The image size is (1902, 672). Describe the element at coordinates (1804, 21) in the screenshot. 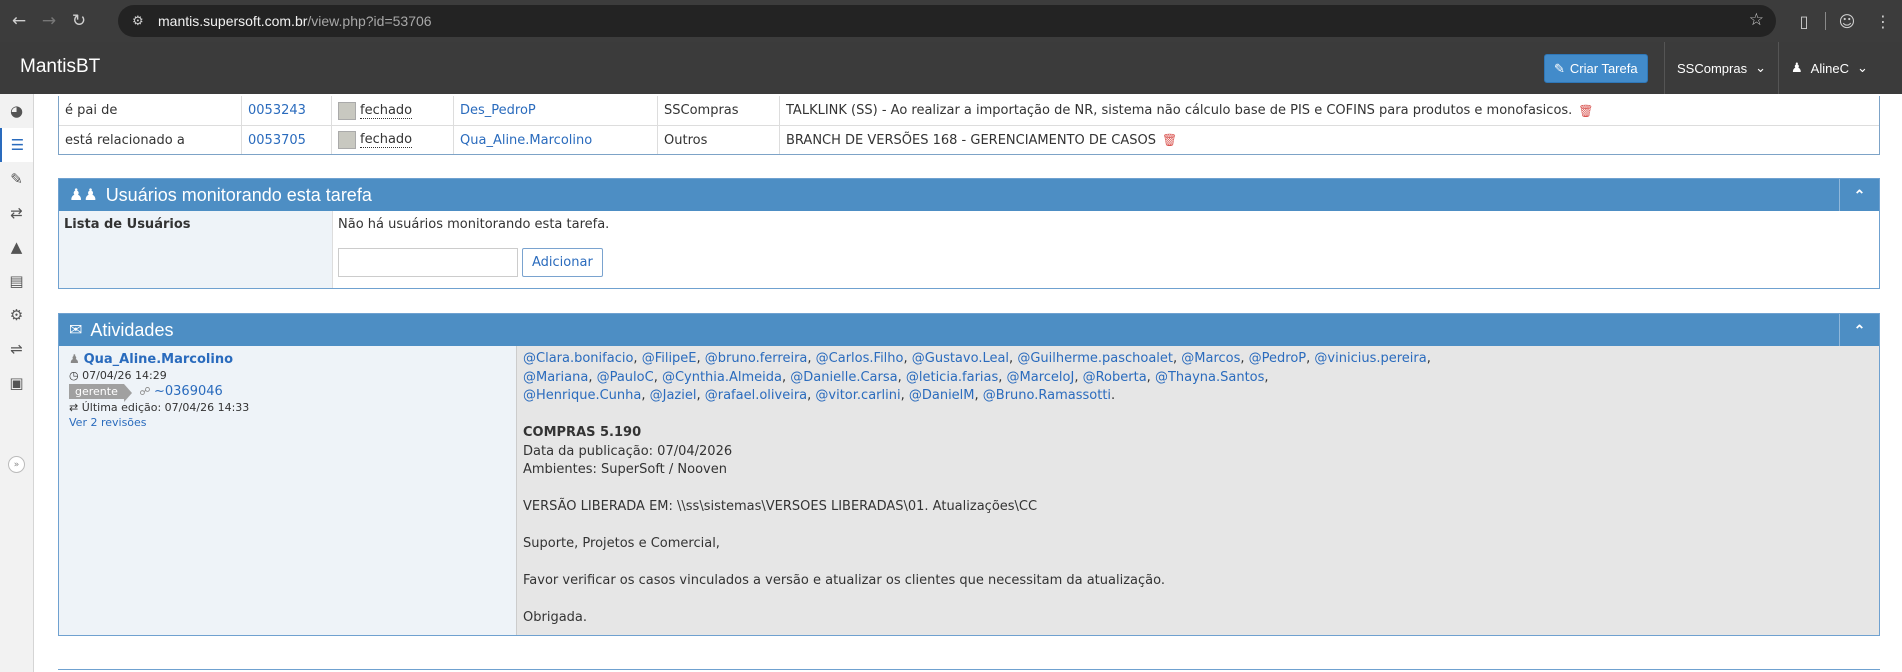

I see `extensions-icon: ▯` at that location.